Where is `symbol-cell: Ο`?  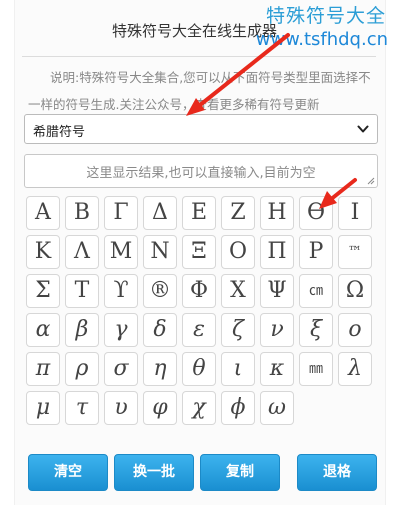
symbol-cell: Ο is located at coordinates (238, 252).